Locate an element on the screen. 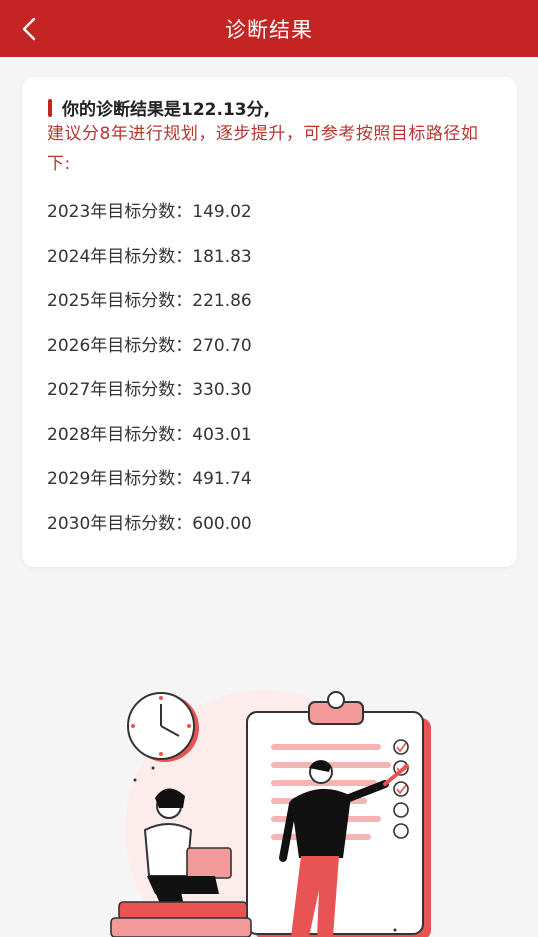 The width and height of the screenshot is (538, 937). chevron-left-icon is located at coordinates (29, 29).